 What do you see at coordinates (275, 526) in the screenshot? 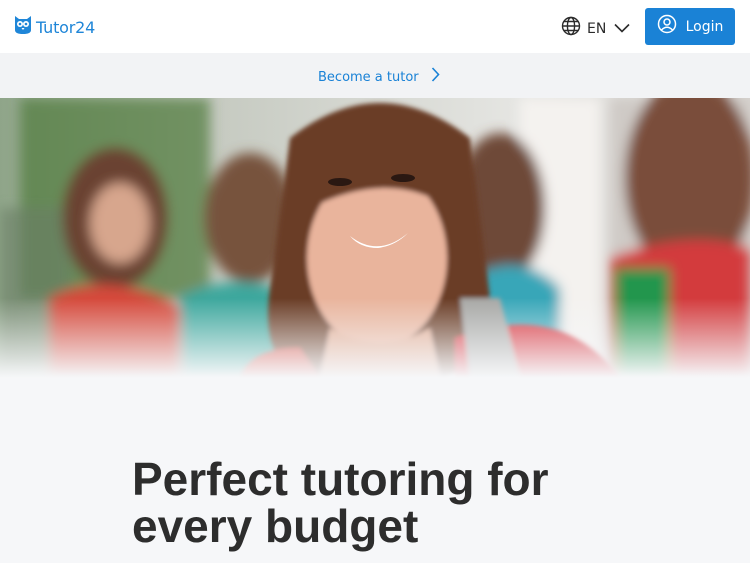
I see `headline-line-2: every budget` at bounding box center [275, 526].